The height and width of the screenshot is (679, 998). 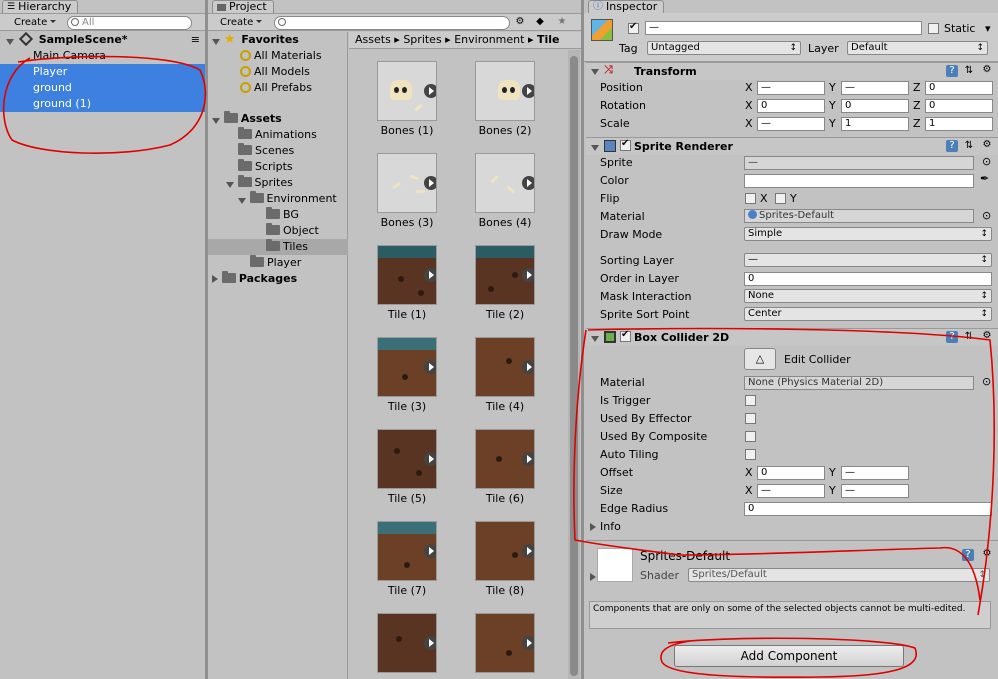 I want to click on rotation-x-field: 0, so click(x=791, y=106).